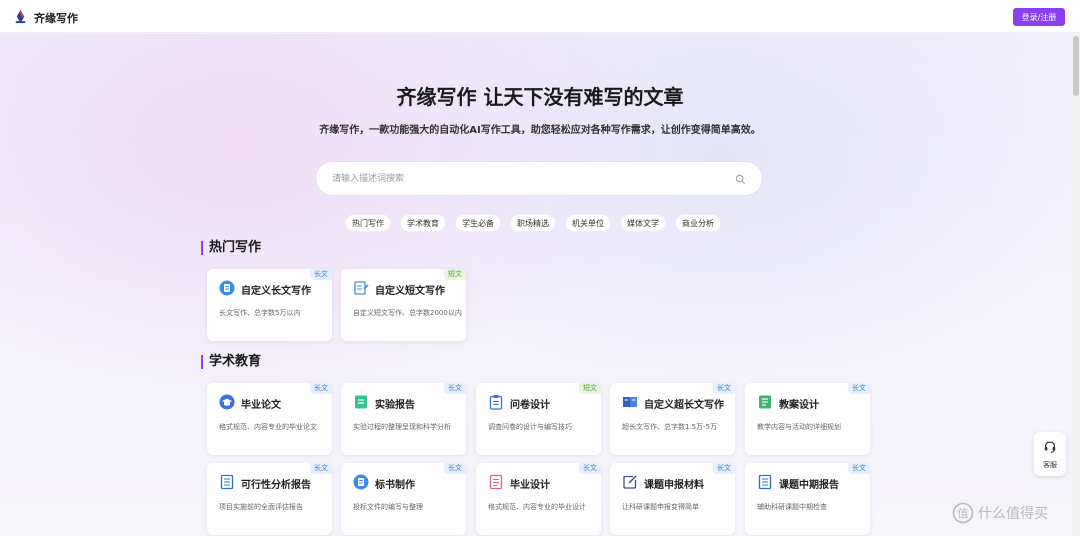  What do you see at coordinates (588, 223) in the screenshot?
I see `tag-government: 机关单位` at bounding box center [588, 223].